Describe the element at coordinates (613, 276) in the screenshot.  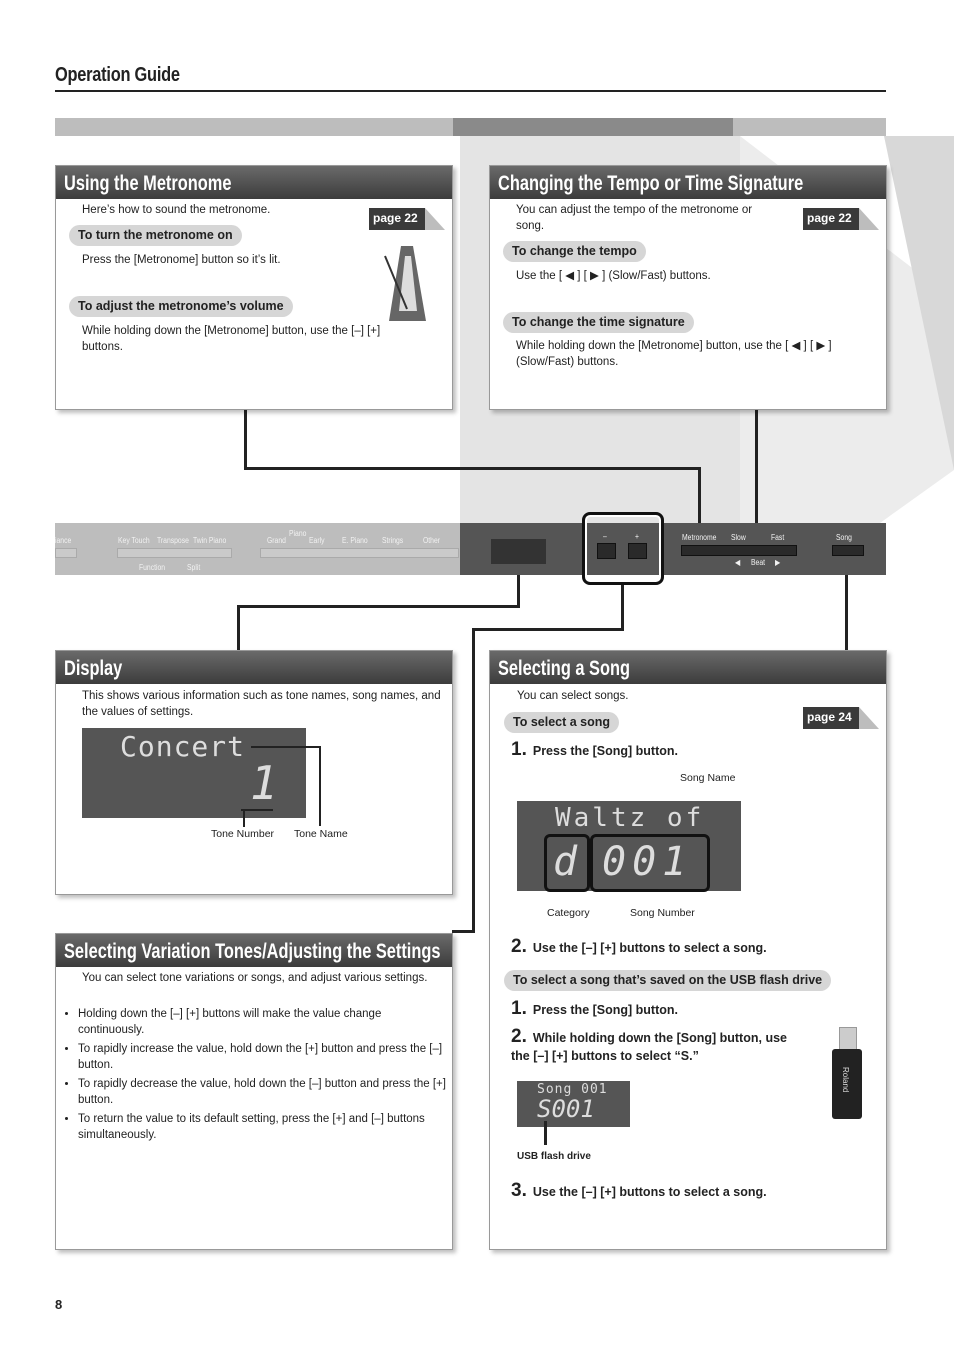
I see `instruction-text: Use the [ ◀ ] [ ▶ ] (Slow/Fast) buttons.` at that location.